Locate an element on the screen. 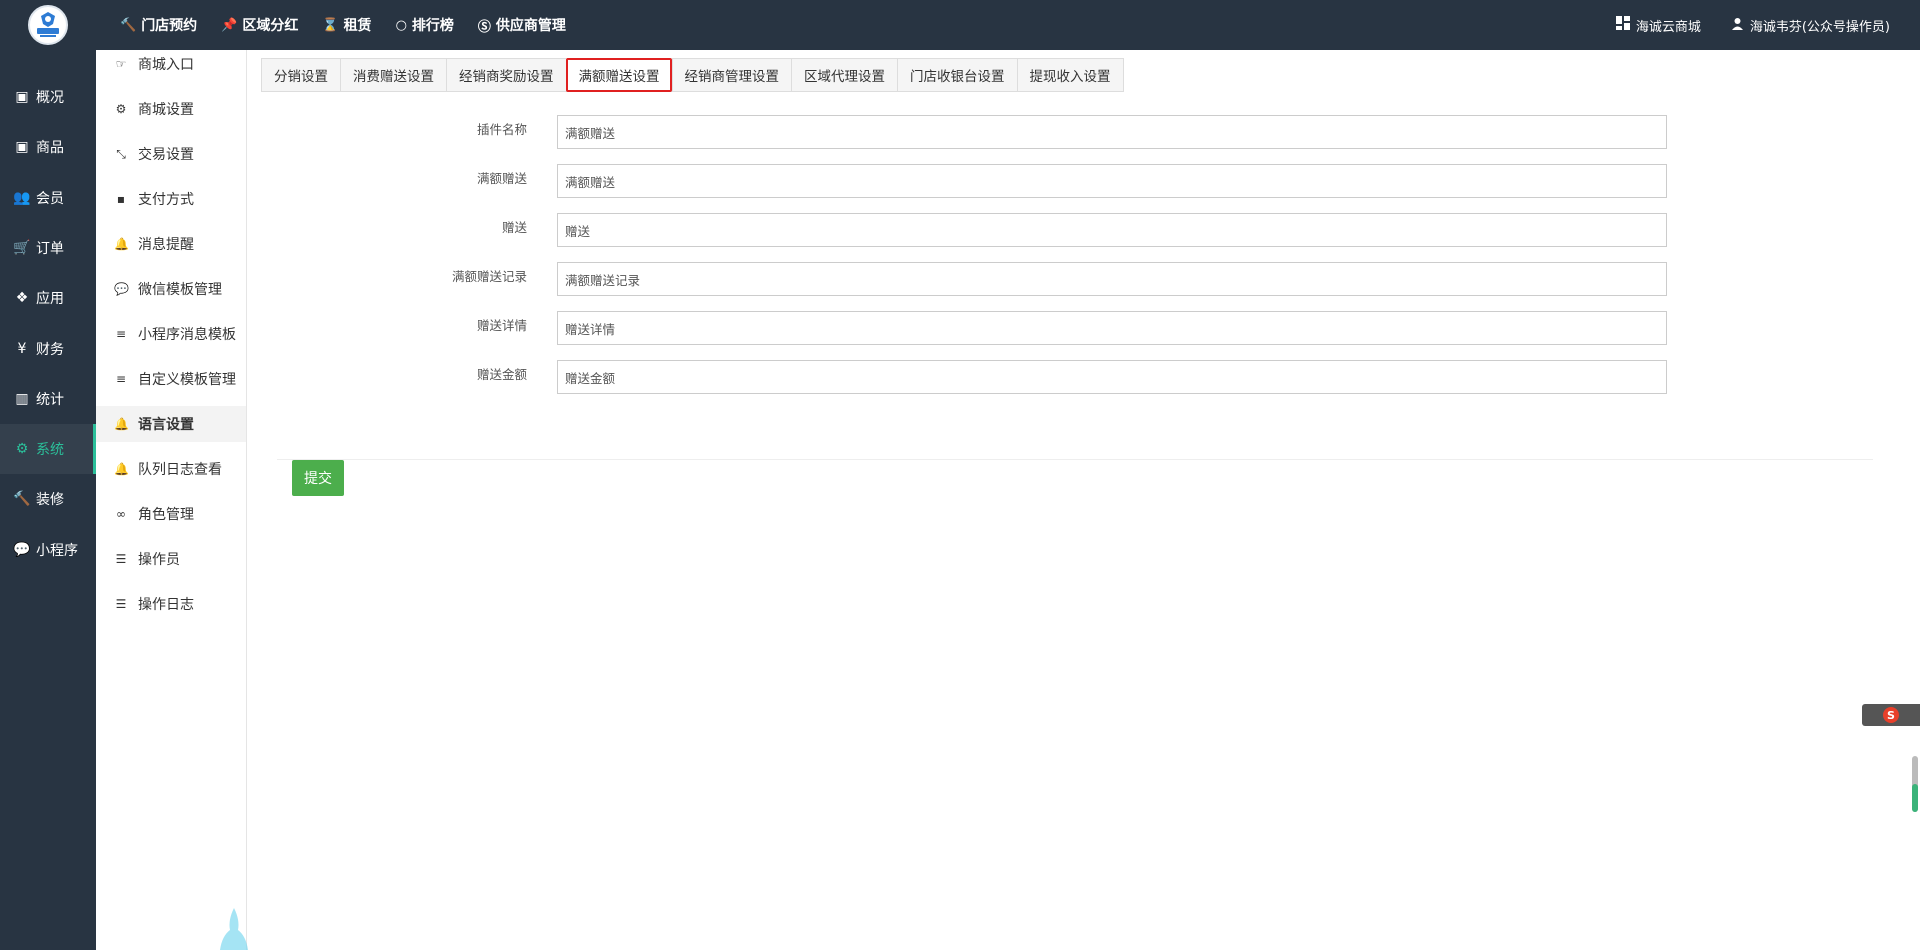 This screenshot has width=1920, height=950. form-label: 赠送详情 is located at coordinates (501, 325).